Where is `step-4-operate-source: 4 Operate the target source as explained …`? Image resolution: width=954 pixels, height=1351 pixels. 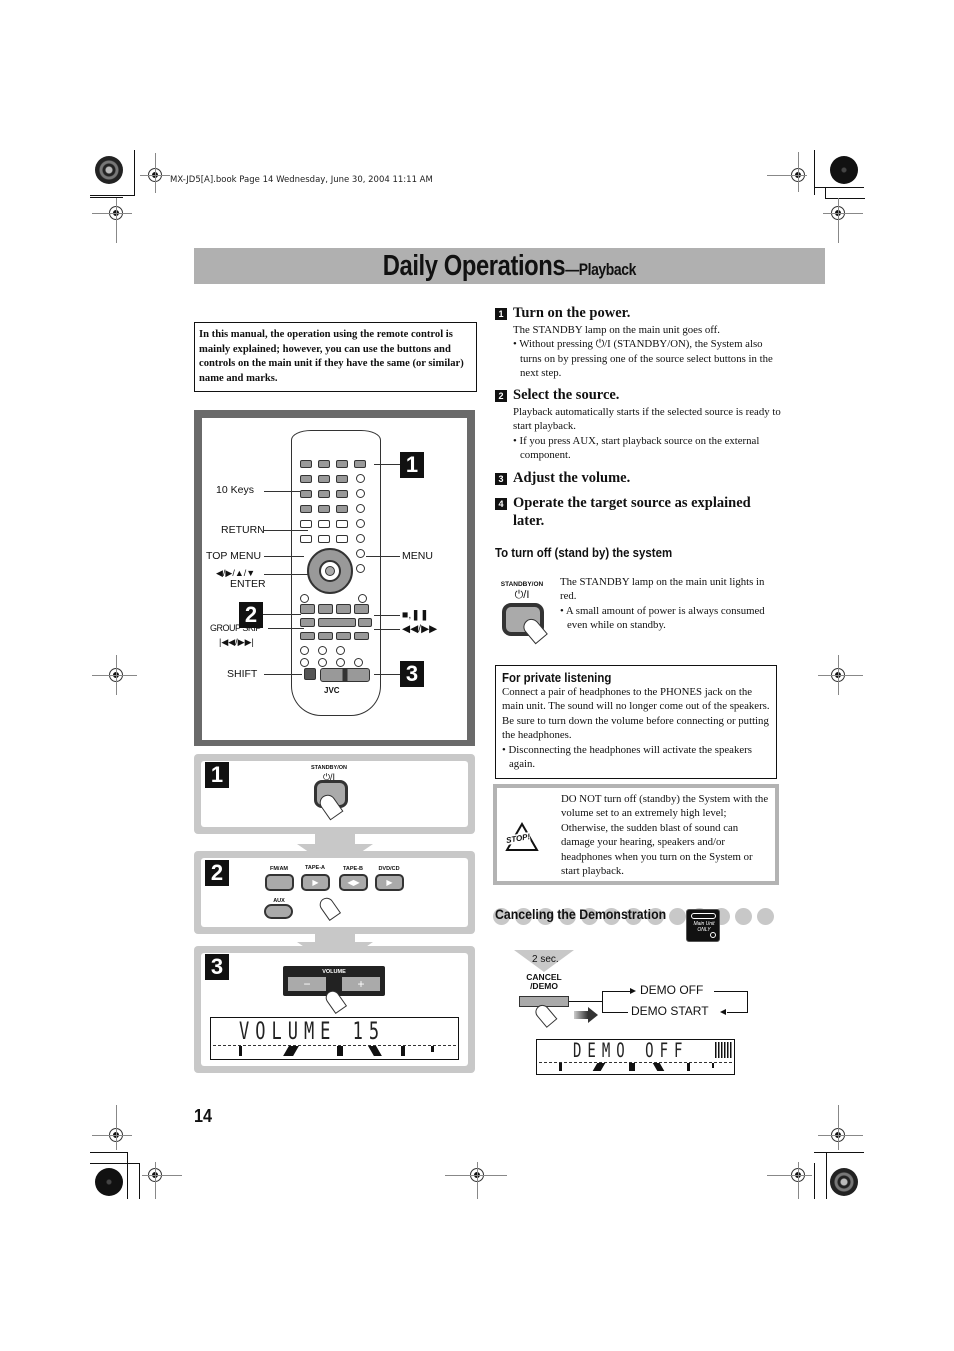 step-4-operate-source: 4 Operate the target source as explained … is located at coordinates (640, 512).